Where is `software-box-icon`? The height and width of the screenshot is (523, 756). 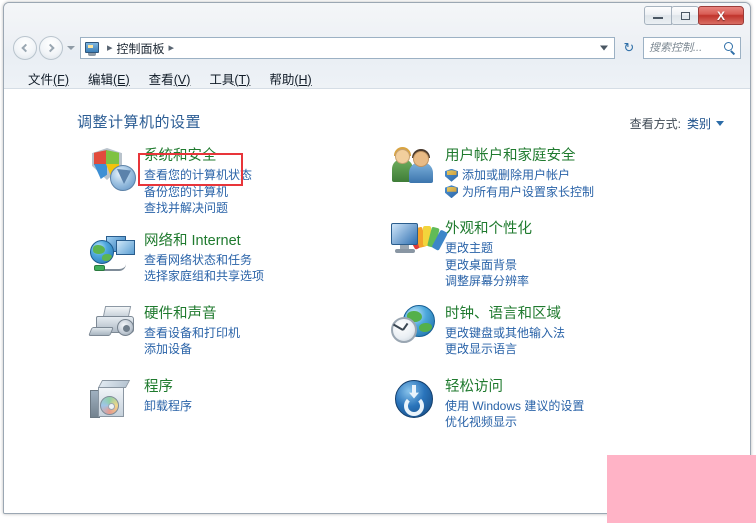
software-box-icon is located at coordinates (115, 402).